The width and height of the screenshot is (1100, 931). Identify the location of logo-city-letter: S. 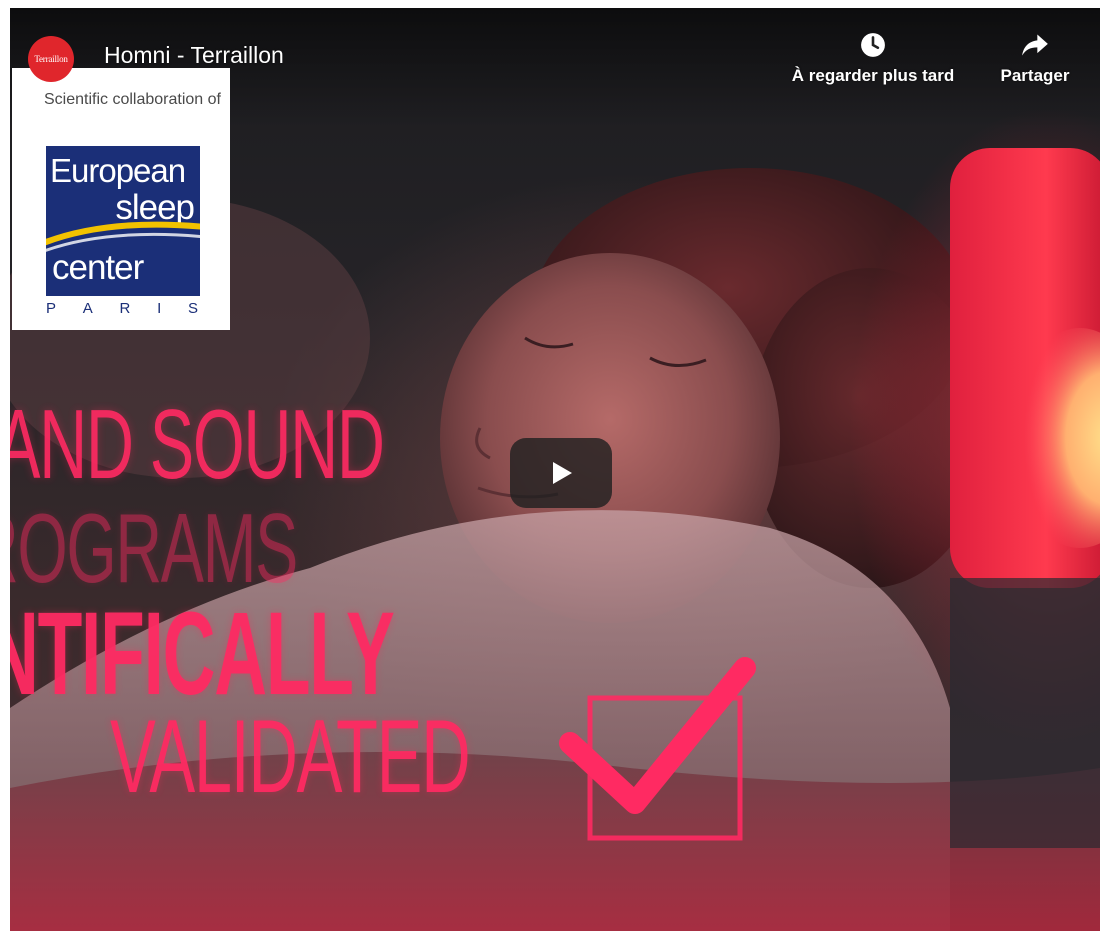
(193, 308).